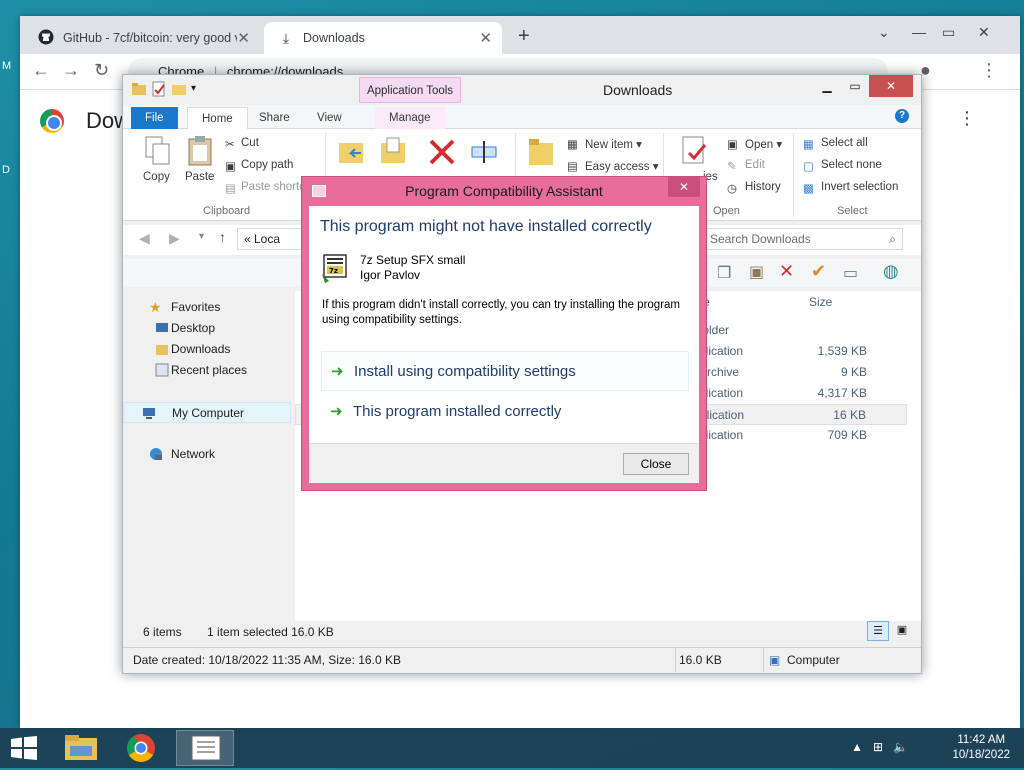 The image size is (1024, 770). I want to click on sidebar-item-favorites: ★ Favorites, so click(211, 307).